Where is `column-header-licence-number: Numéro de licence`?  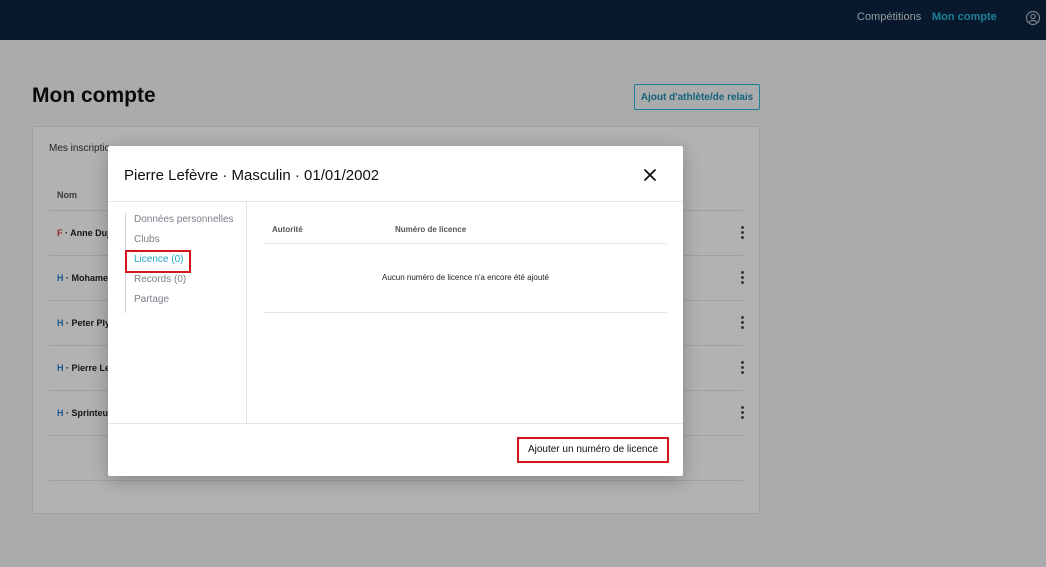
column-header-licence-number: Numéro de licence is located at coordinates (431, 229).